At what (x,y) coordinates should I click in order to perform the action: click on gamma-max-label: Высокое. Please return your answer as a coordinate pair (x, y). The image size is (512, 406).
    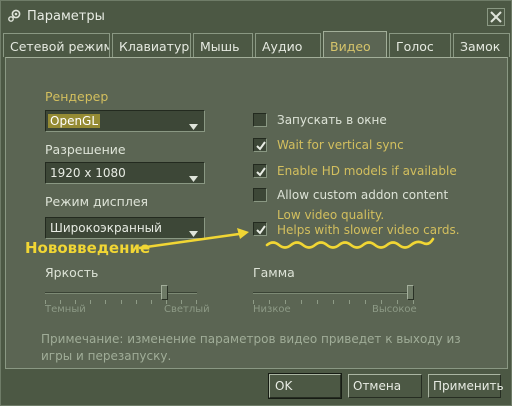
    Looking at the image, I should click on (394, 309).